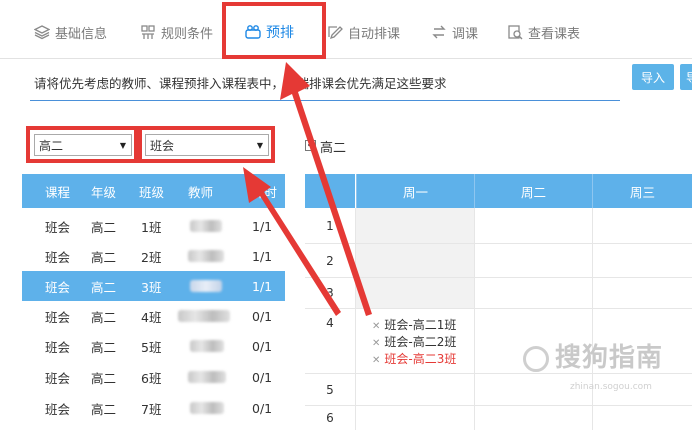  Describe the element at coordinates (83, 145) in the screenshot. I see `grade-select: 高二 ▼` at that location.